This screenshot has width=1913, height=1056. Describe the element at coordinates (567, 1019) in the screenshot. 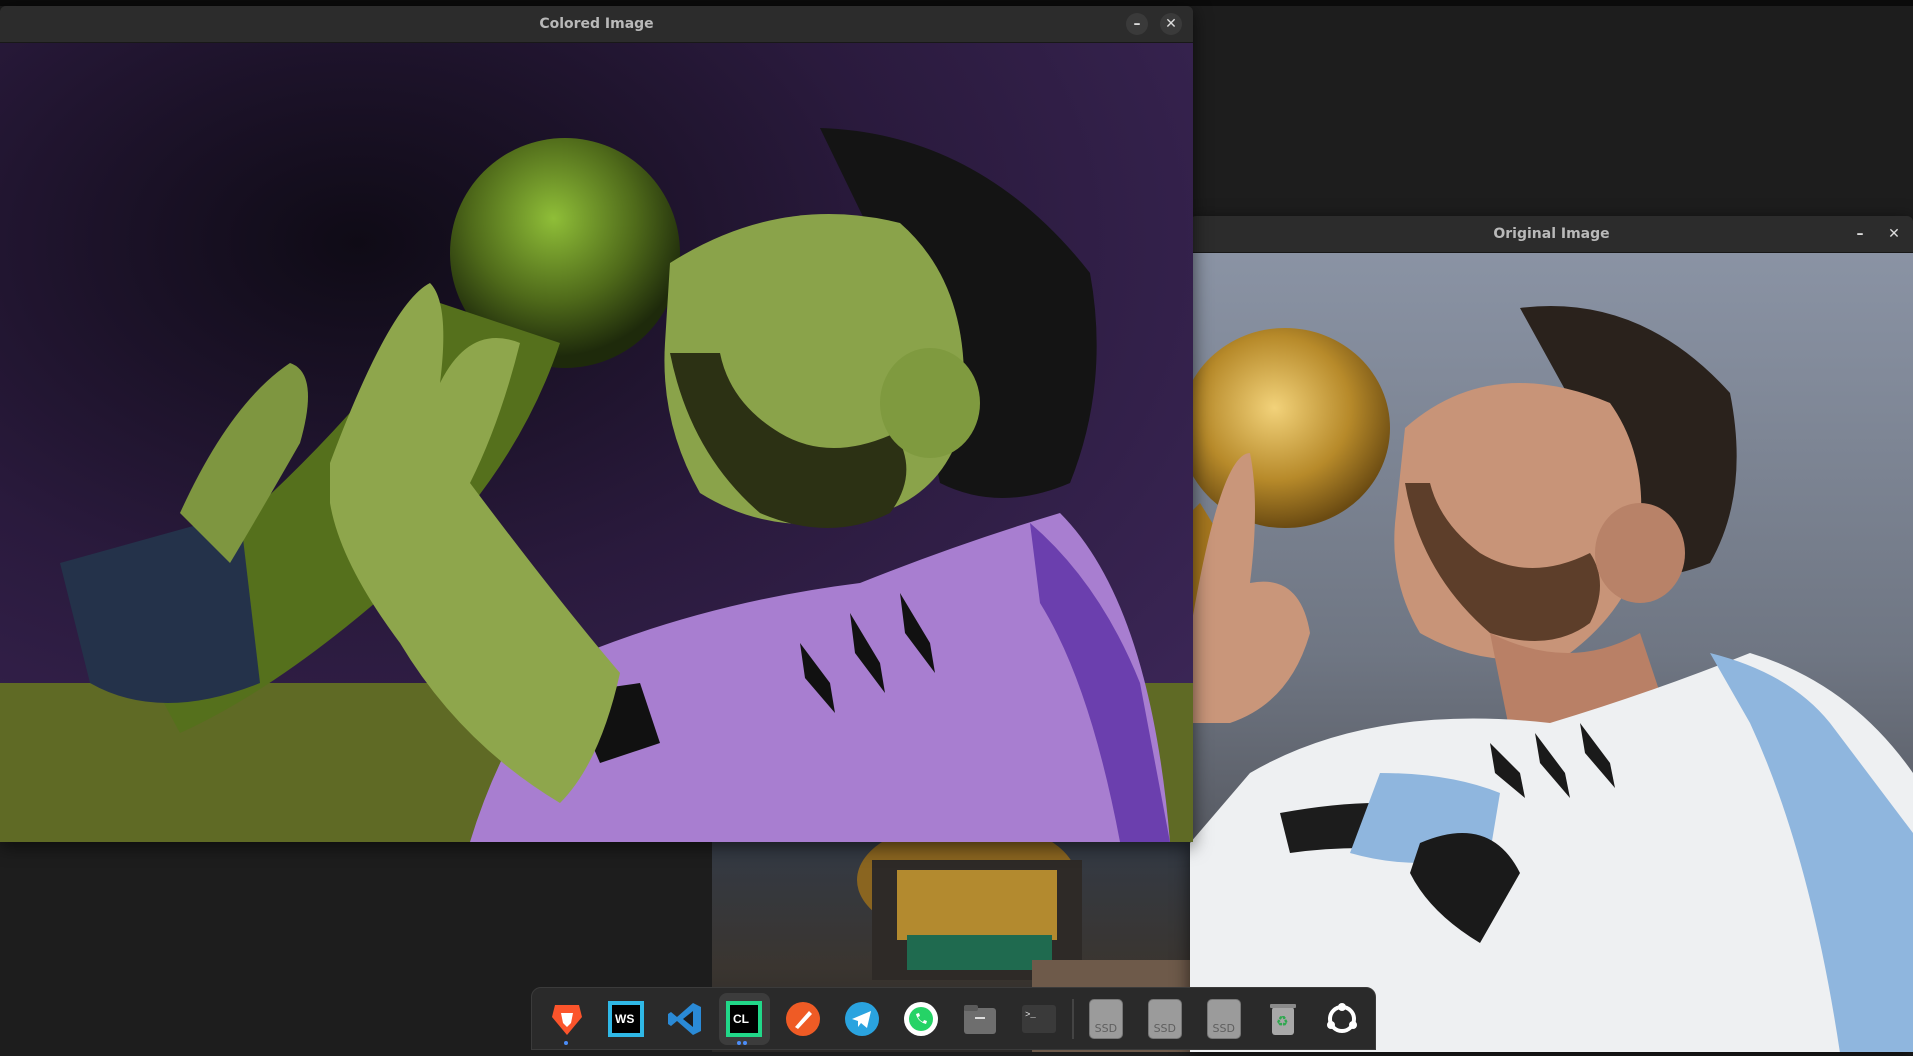

I see `brave-browser-icon` at that location.